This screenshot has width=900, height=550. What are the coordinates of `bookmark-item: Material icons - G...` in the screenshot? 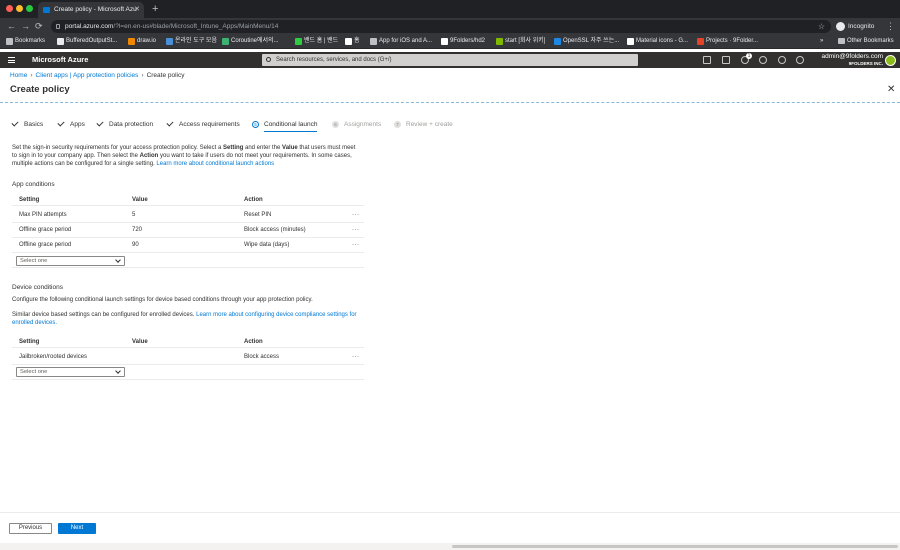 It's located at (657, 41).